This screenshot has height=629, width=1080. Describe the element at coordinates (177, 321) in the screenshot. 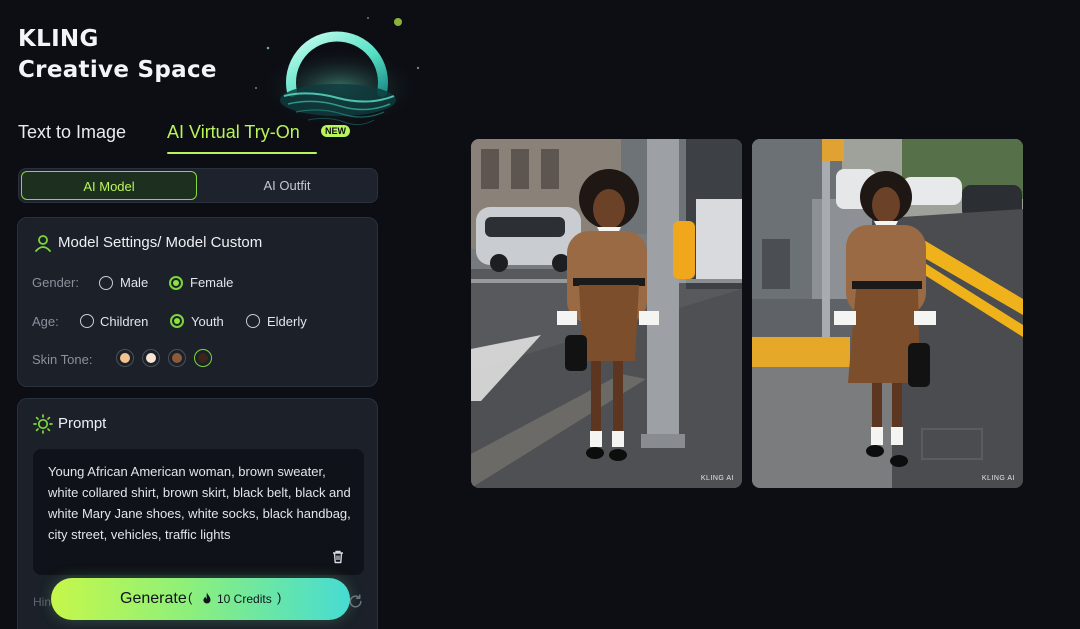

I see `radio-youth` at that location.